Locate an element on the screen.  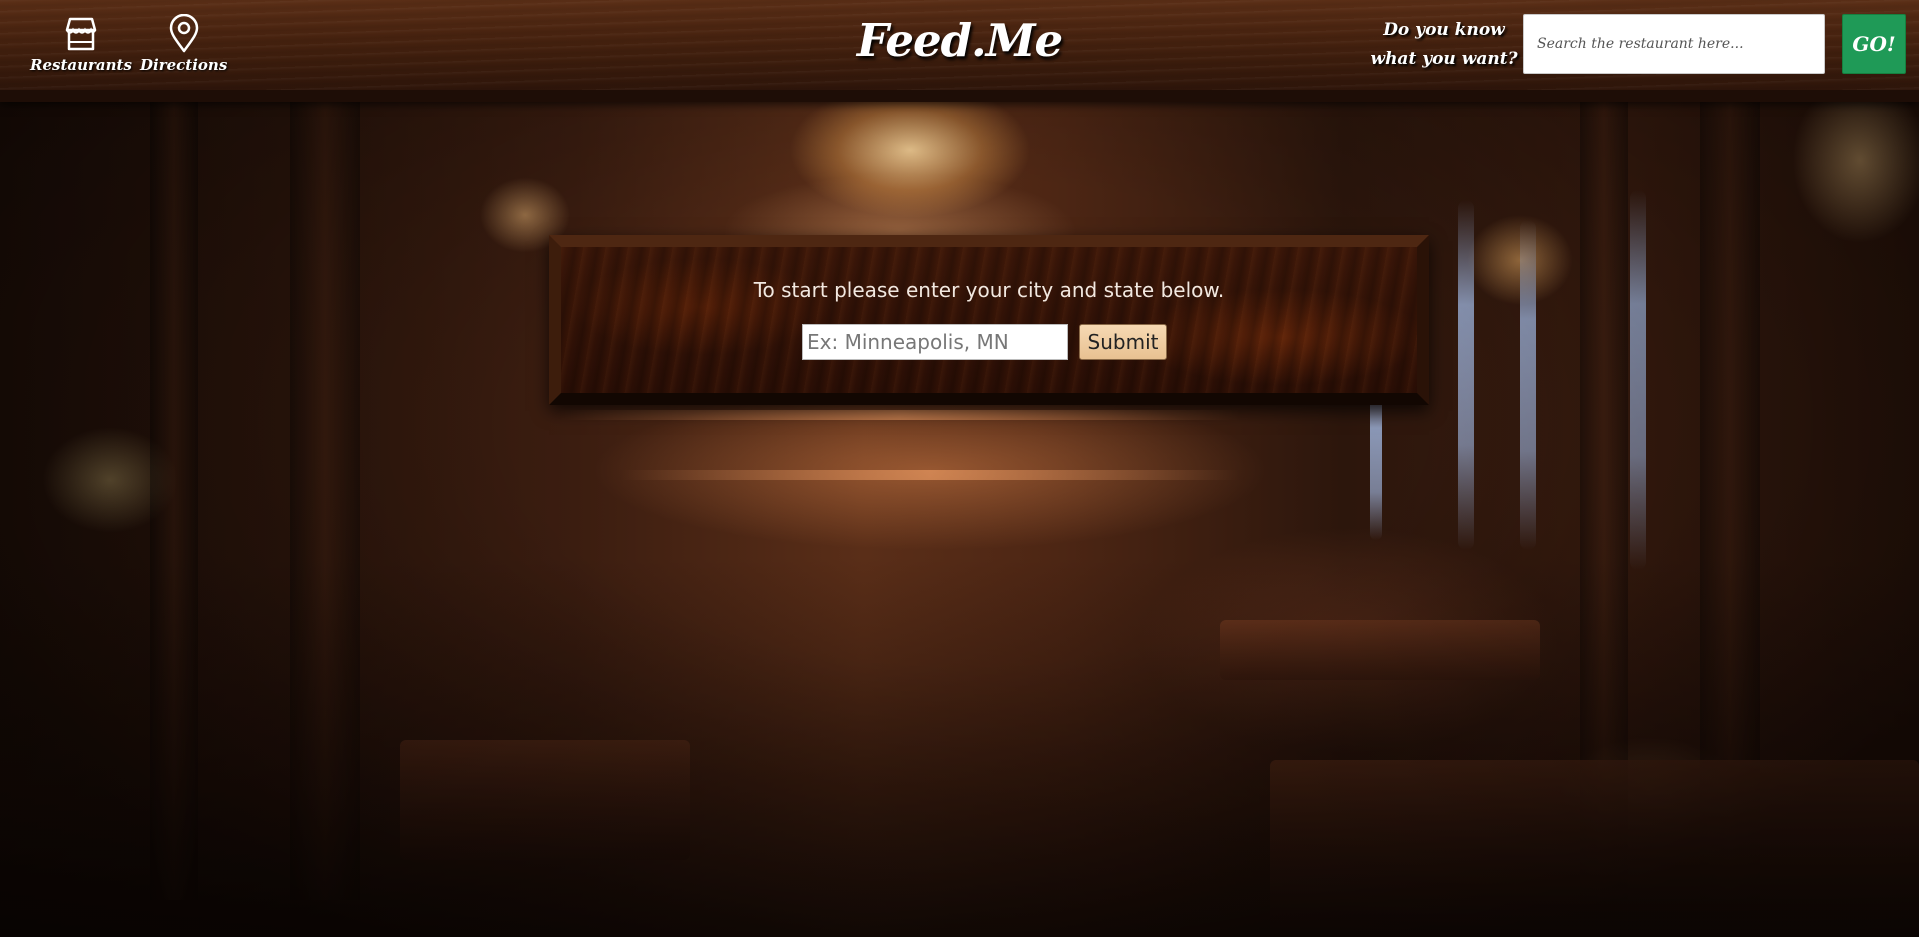
go-button: GO! is located at coordinates (1874, 44).